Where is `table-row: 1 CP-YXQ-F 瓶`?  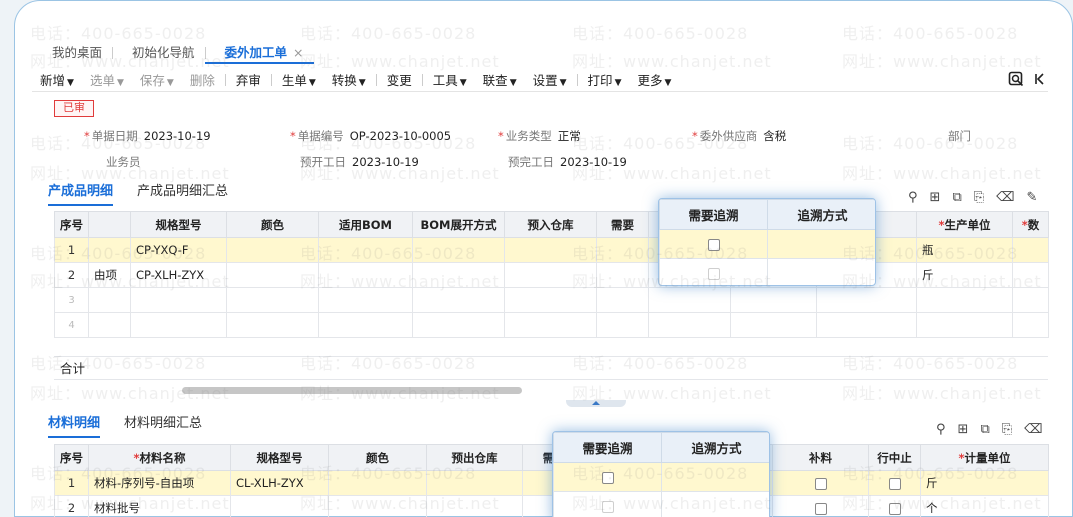 table-row: 1 CP-YXQ-F 瓶 is located at coordinates (551, 250).